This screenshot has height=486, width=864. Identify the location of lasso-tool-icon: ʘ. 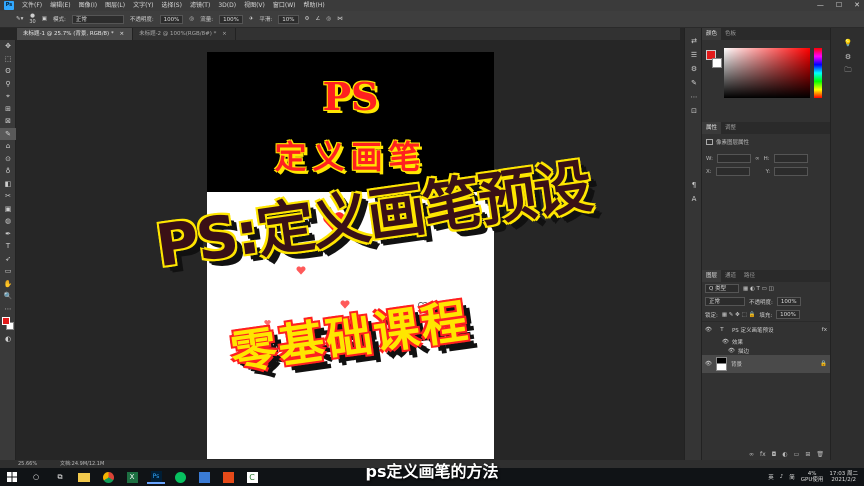
(8, 71).